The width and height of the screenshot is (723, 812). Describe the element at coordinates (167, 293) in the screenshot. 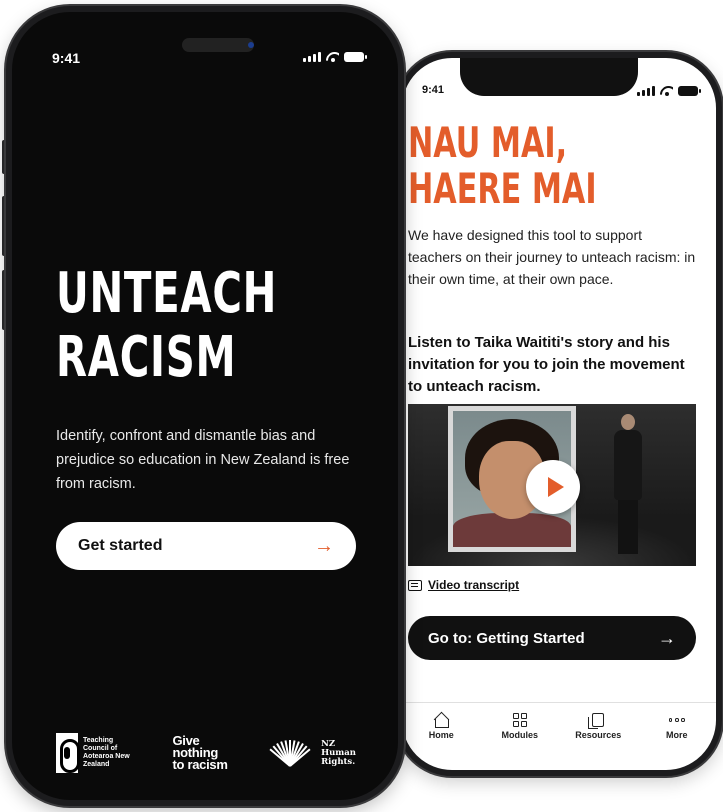

I see `hero-title-line1: UNTEACH` at that location.